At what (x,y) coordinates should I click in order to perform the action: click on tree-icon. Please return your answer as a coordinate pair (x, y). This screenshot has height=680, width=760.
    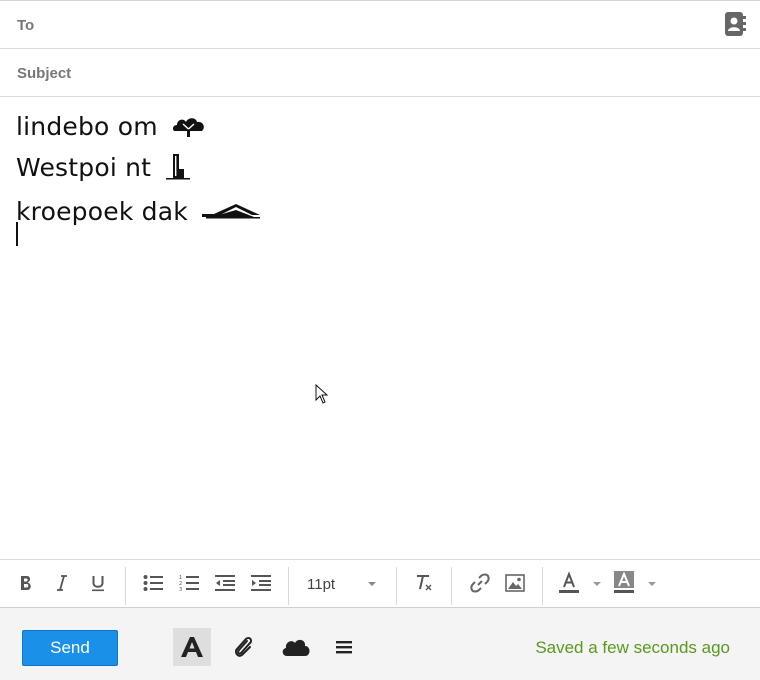
    Looking at the image, I should click on (188, 127).